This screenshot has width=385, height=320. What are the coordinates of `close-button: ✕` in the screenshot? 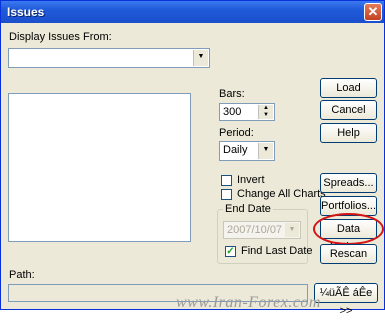 It's located at (373, 12).